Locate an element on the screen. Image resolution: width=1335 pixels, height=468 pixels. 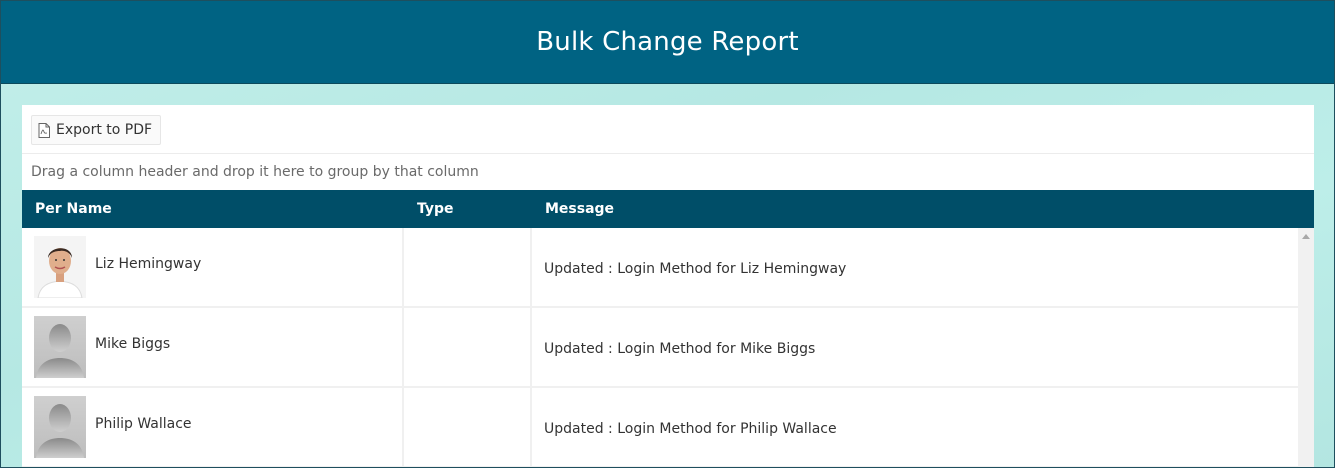
page-title: Bulk Change Report is located at coordinates (667, 42).